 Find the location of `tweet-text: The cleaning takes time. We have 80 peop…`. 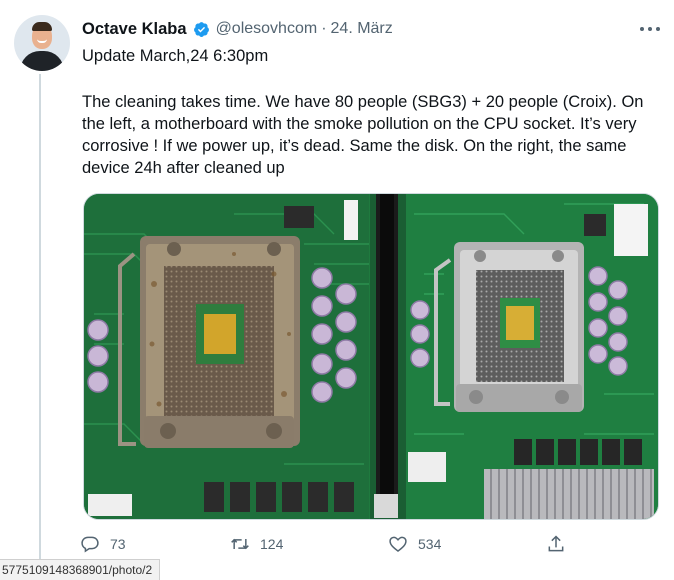

tweet-text: The cleaning takes time. We have 80 peop… is located at coordinates (363, 135).